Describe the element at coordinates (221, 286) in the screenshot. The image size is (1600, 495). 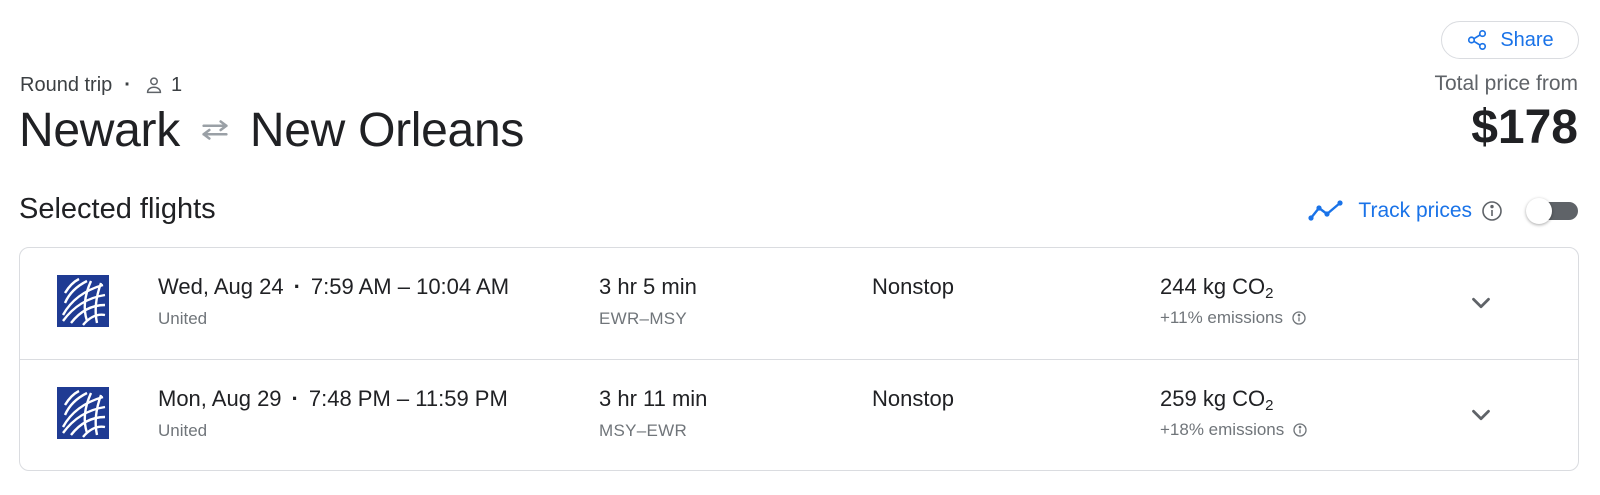
I see `flight-date: Wed, Aug 24` at that location.